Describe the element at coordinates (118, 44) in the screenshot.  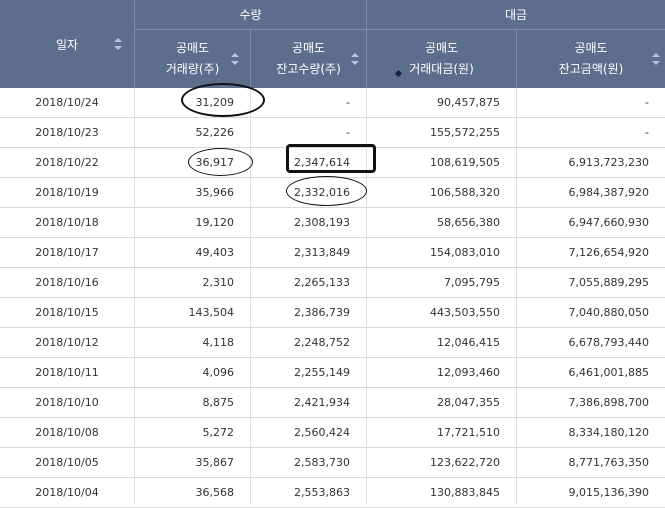
I see `date-sort-icon` at that location.